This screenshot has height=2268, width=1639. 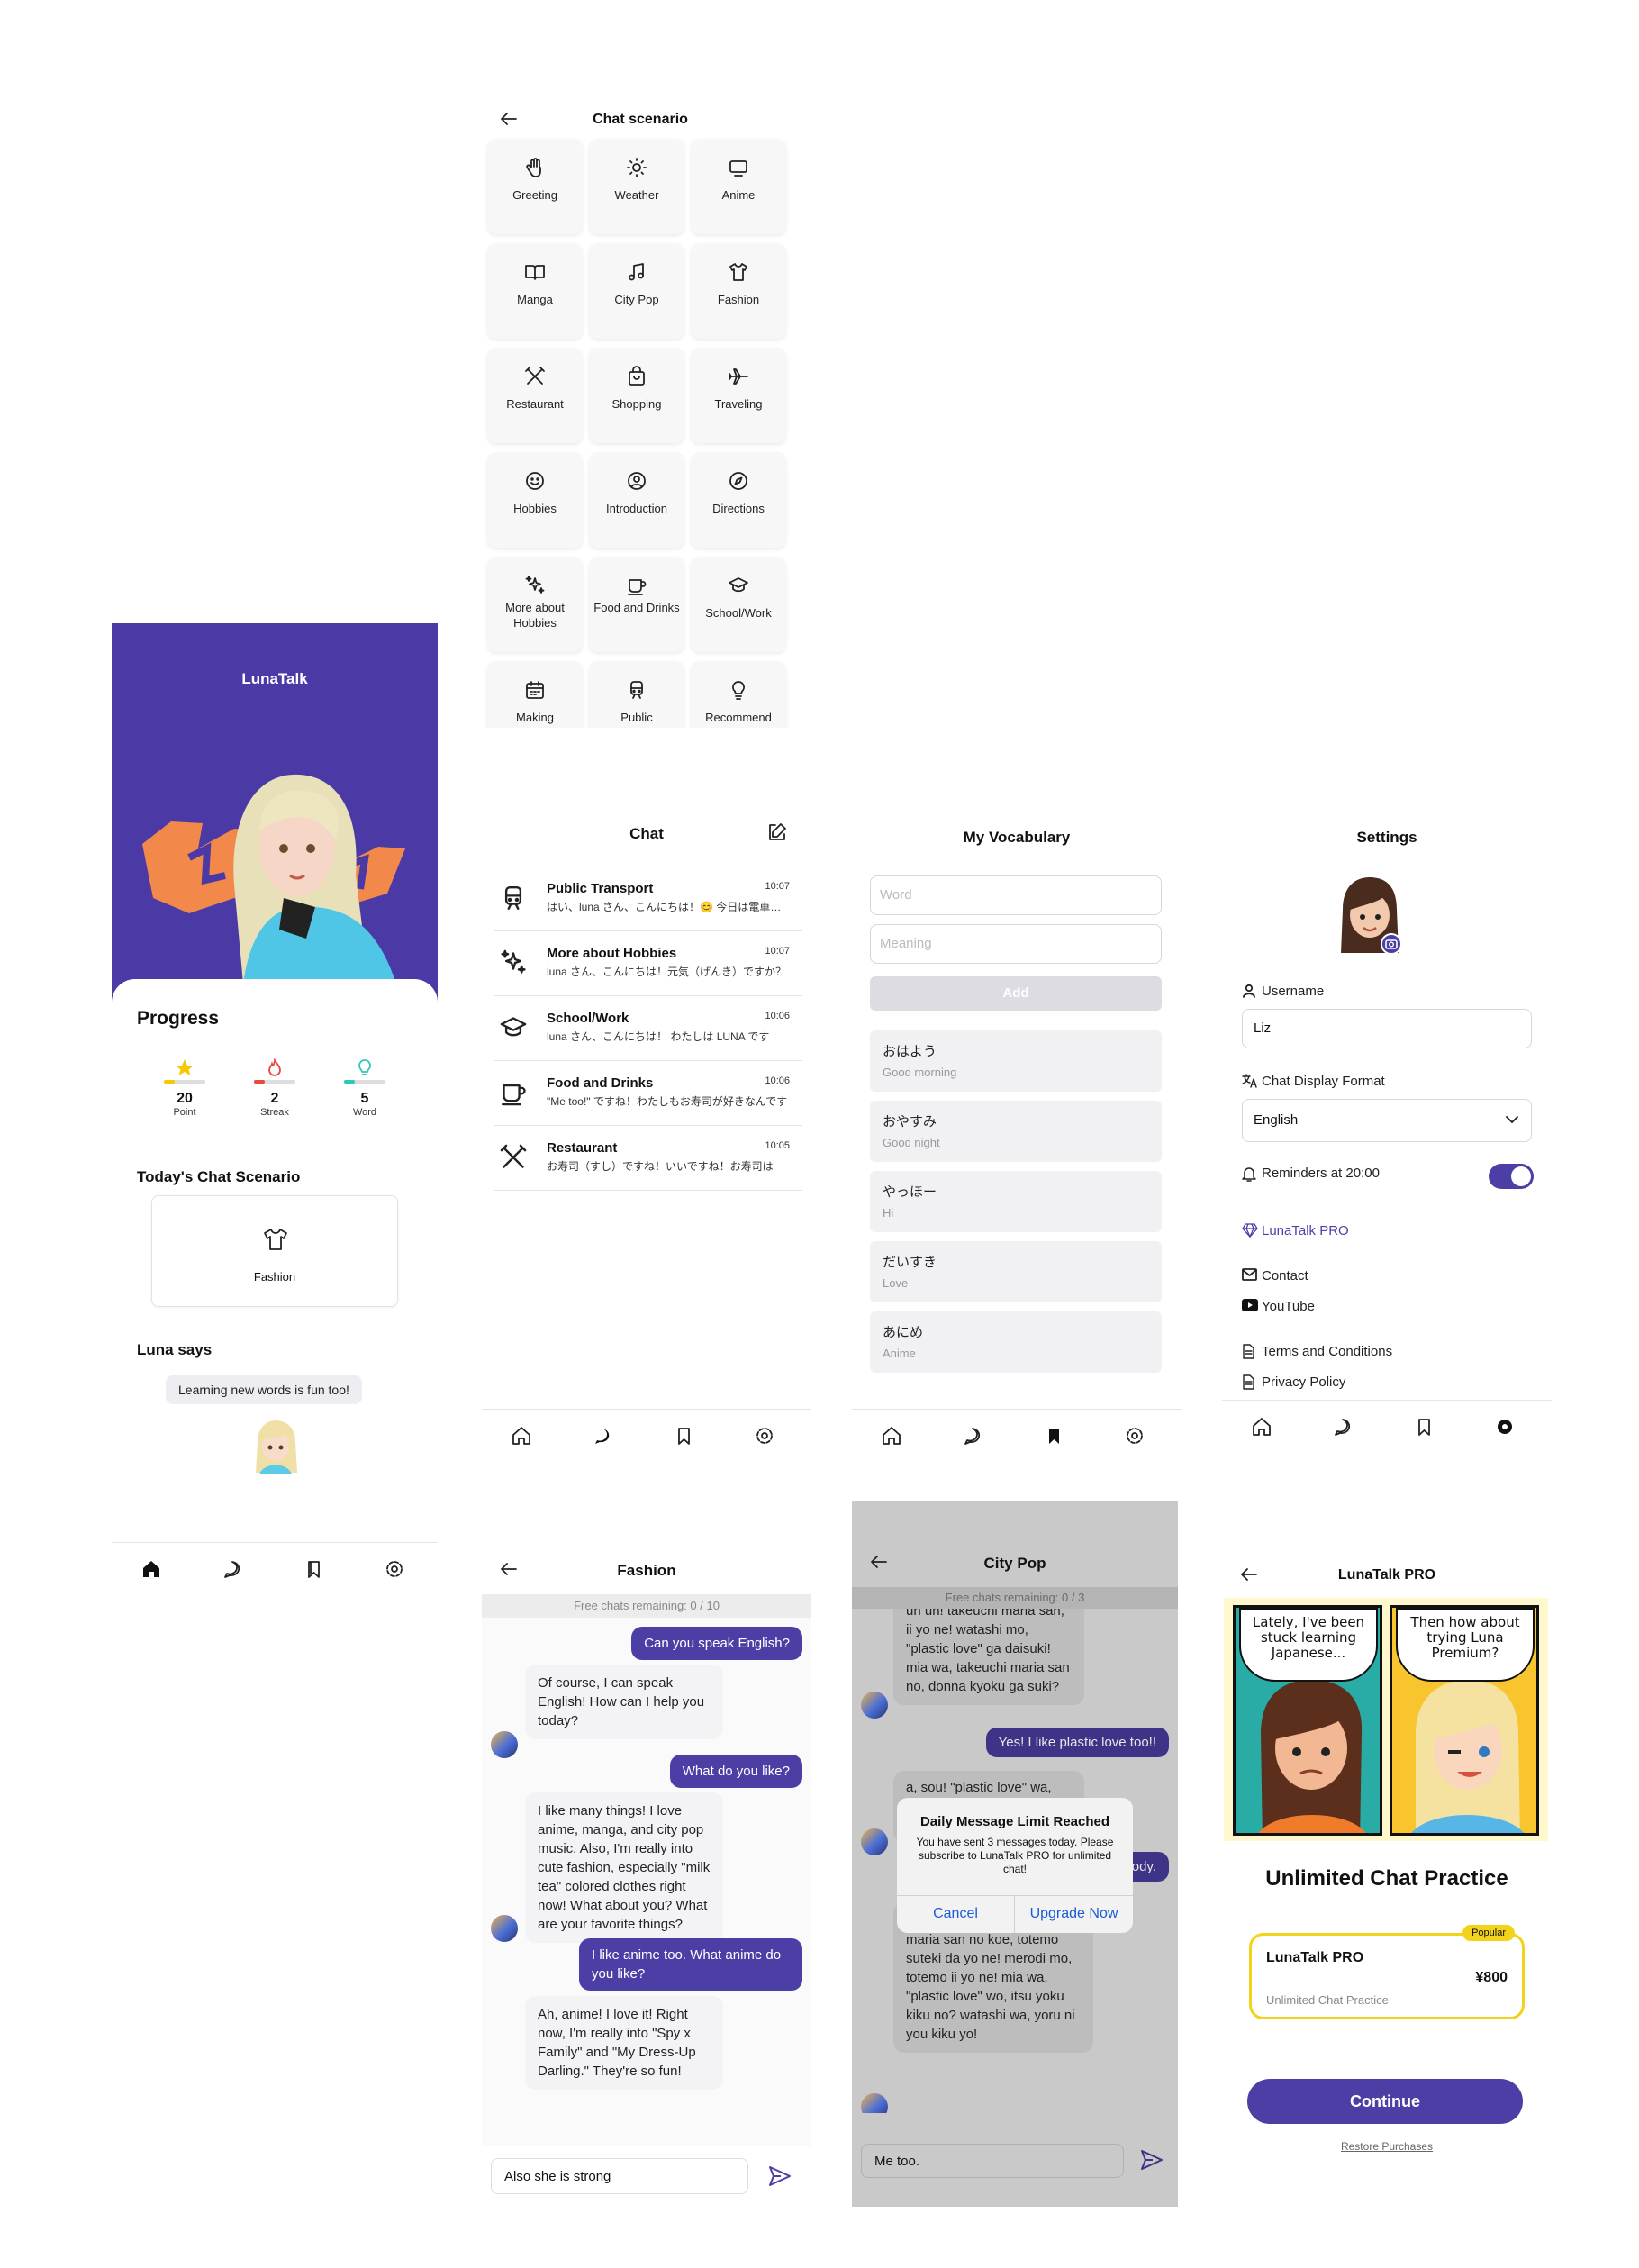 I want to click on scenario-tile-more-about-hobbies: More about Hobbies, so click(x=535, y=605).